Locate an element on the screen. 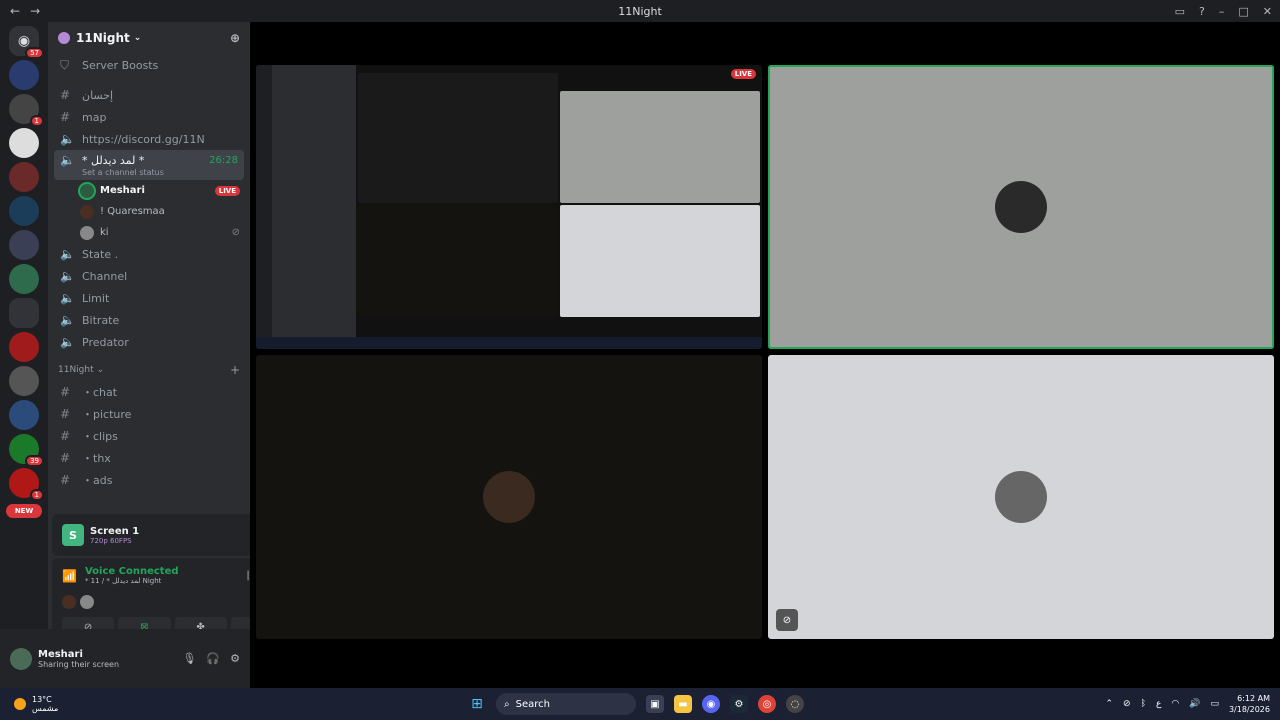  stream-preview-grid is located at coordinates (559, 205).